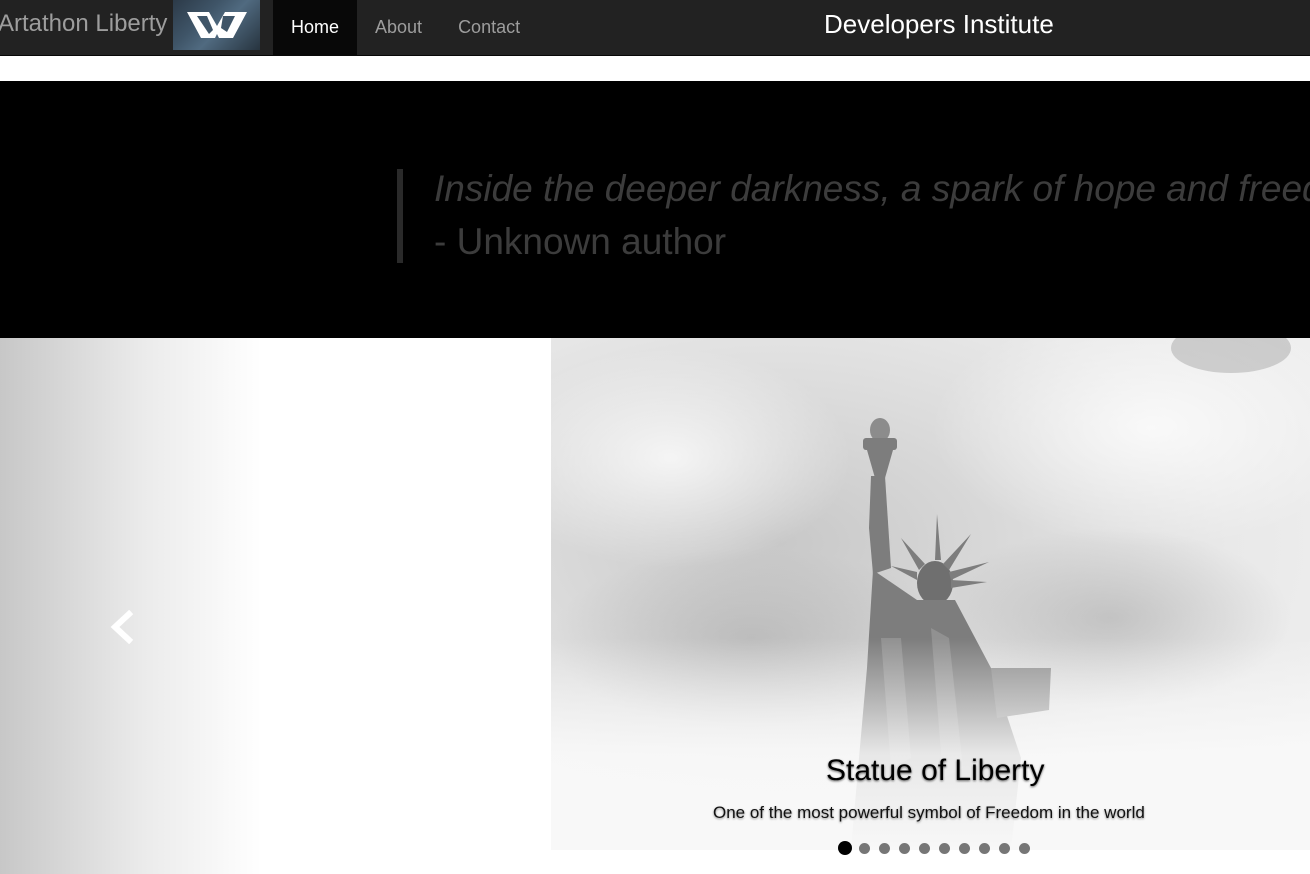  Describe the element at coordinates (580, 241) in the screenshot. I see `quote-author: - Unknown author` at that location.